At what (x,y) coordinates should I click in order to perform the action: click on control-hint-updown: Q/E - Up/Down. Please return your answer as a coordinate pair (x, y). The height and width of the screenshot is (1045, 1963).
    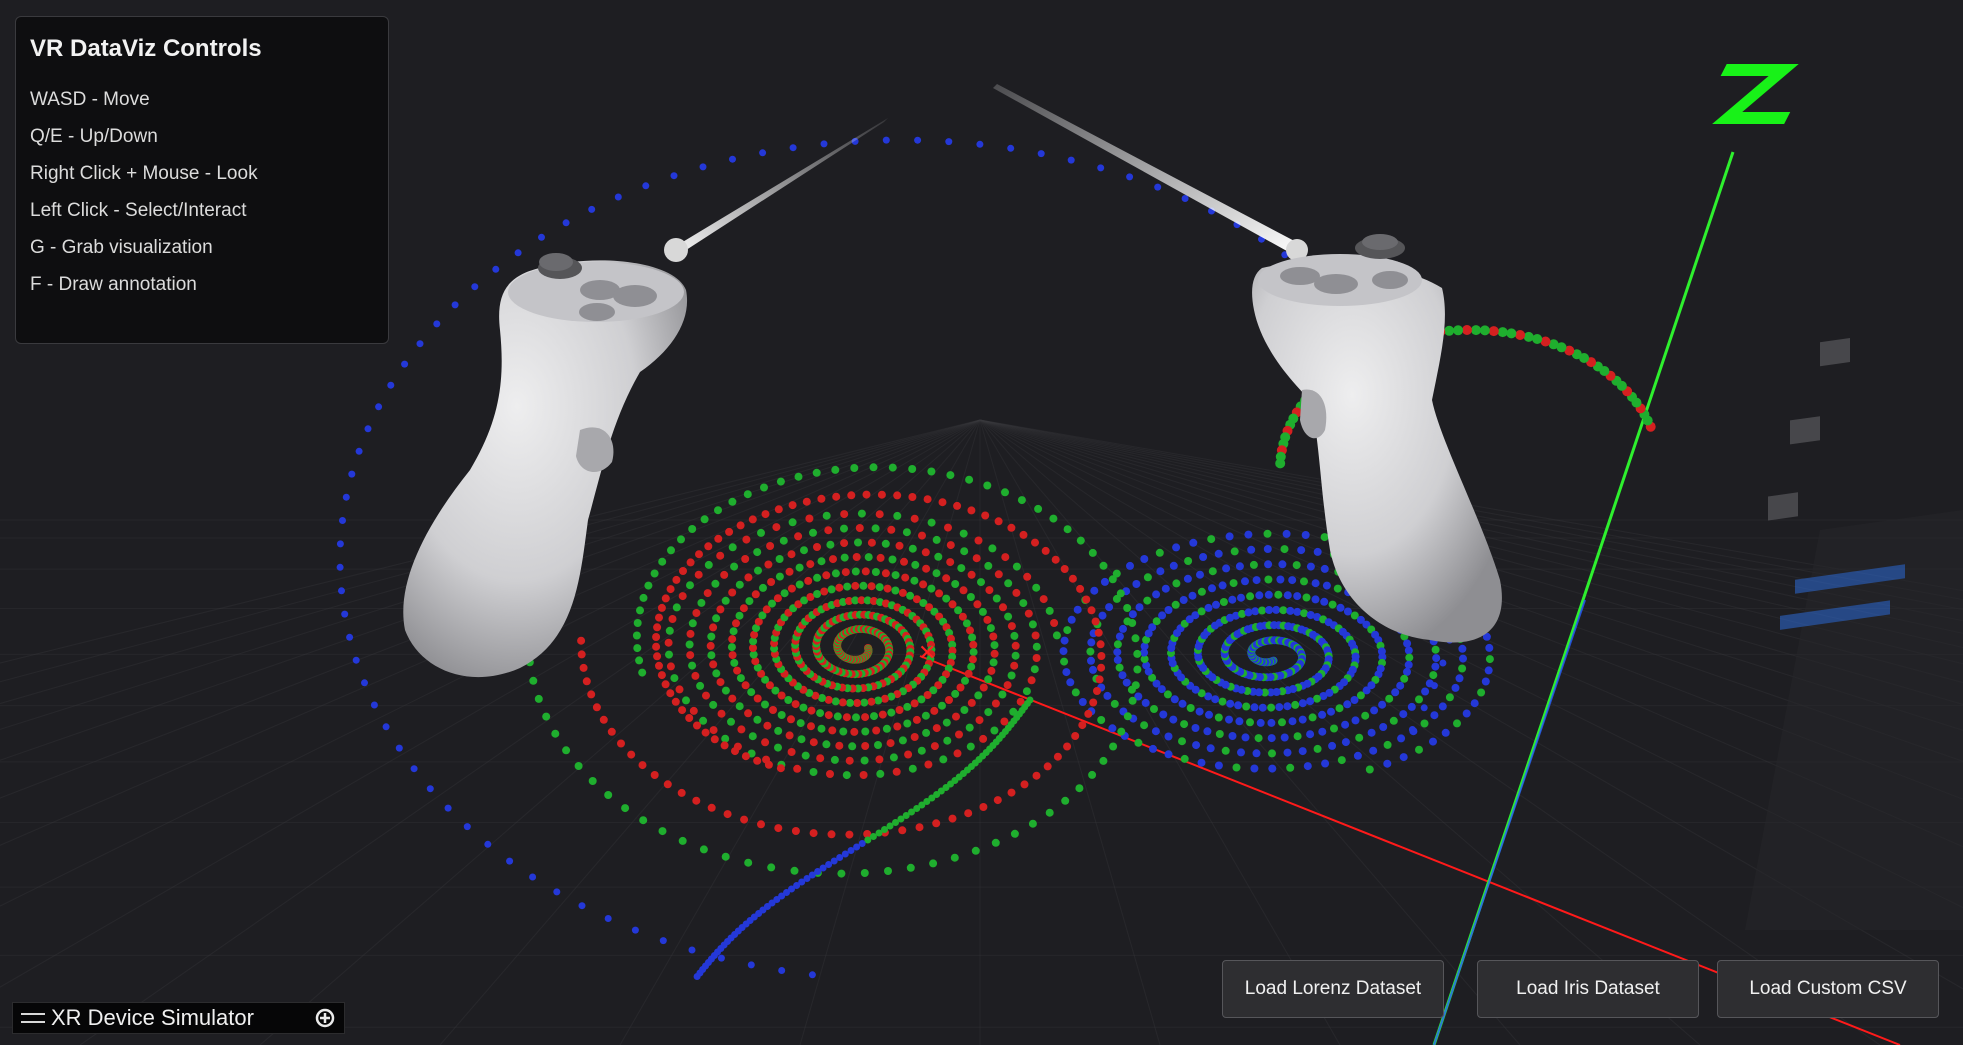
    Looking at the image, I should click on (94, 136).